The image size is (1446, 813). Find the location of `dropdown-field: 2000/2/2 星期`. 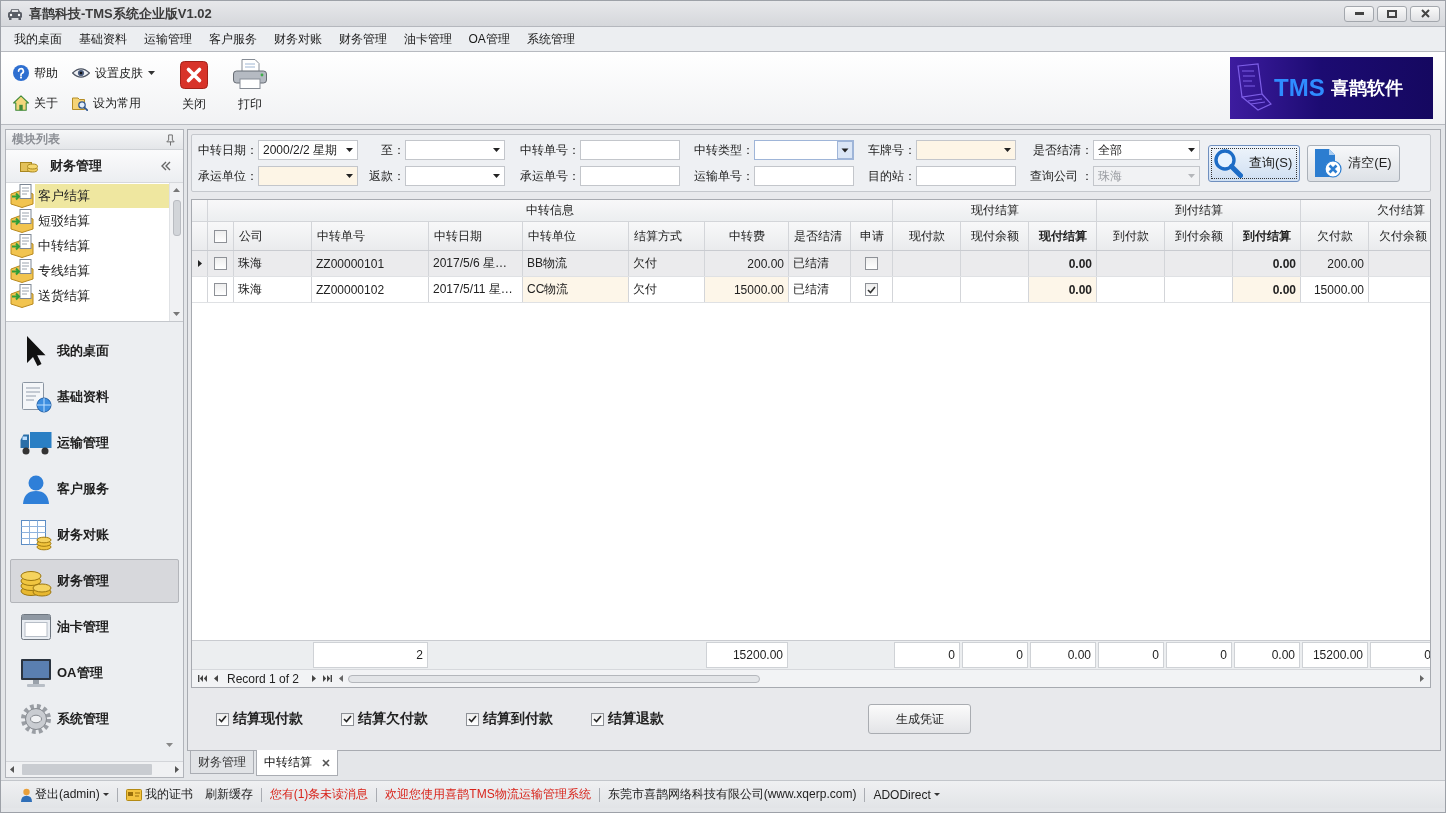

dropdown-field: 2000/2/2 星期 is located at coordinates (308, 150).